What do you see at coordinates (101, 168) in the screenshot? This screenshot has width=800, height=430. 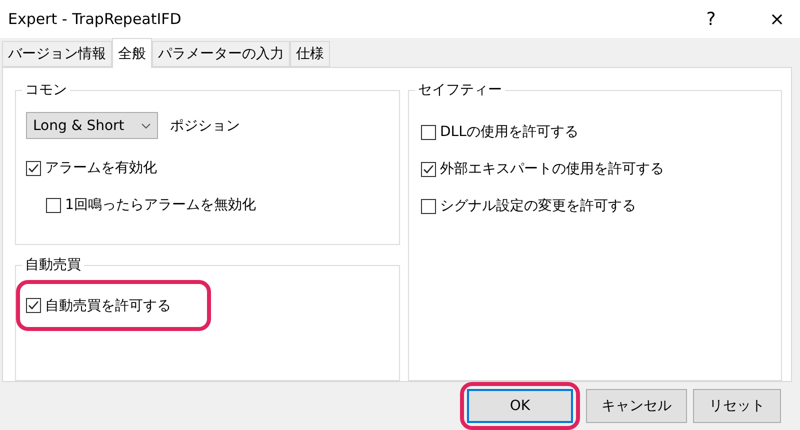 I see `checkbox-label: アラームを有効化` at bounding box center [101, 168].